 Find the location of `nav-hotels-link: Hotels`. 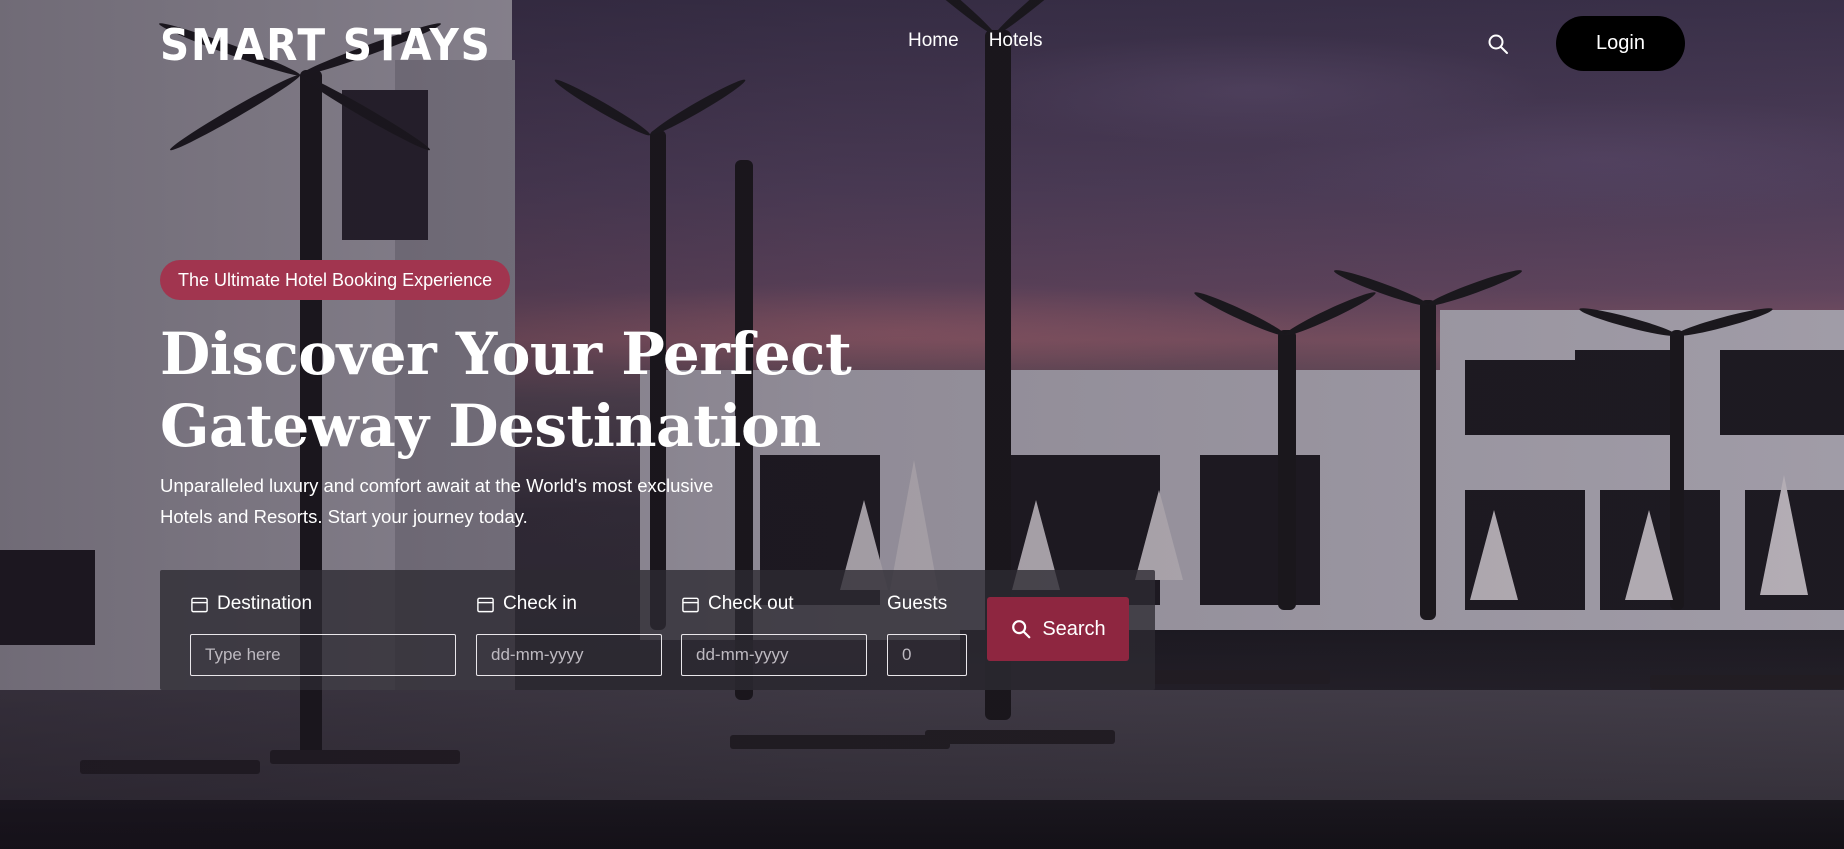

nav-hotels-link: Hotels is located at coordinates (1016, 41).